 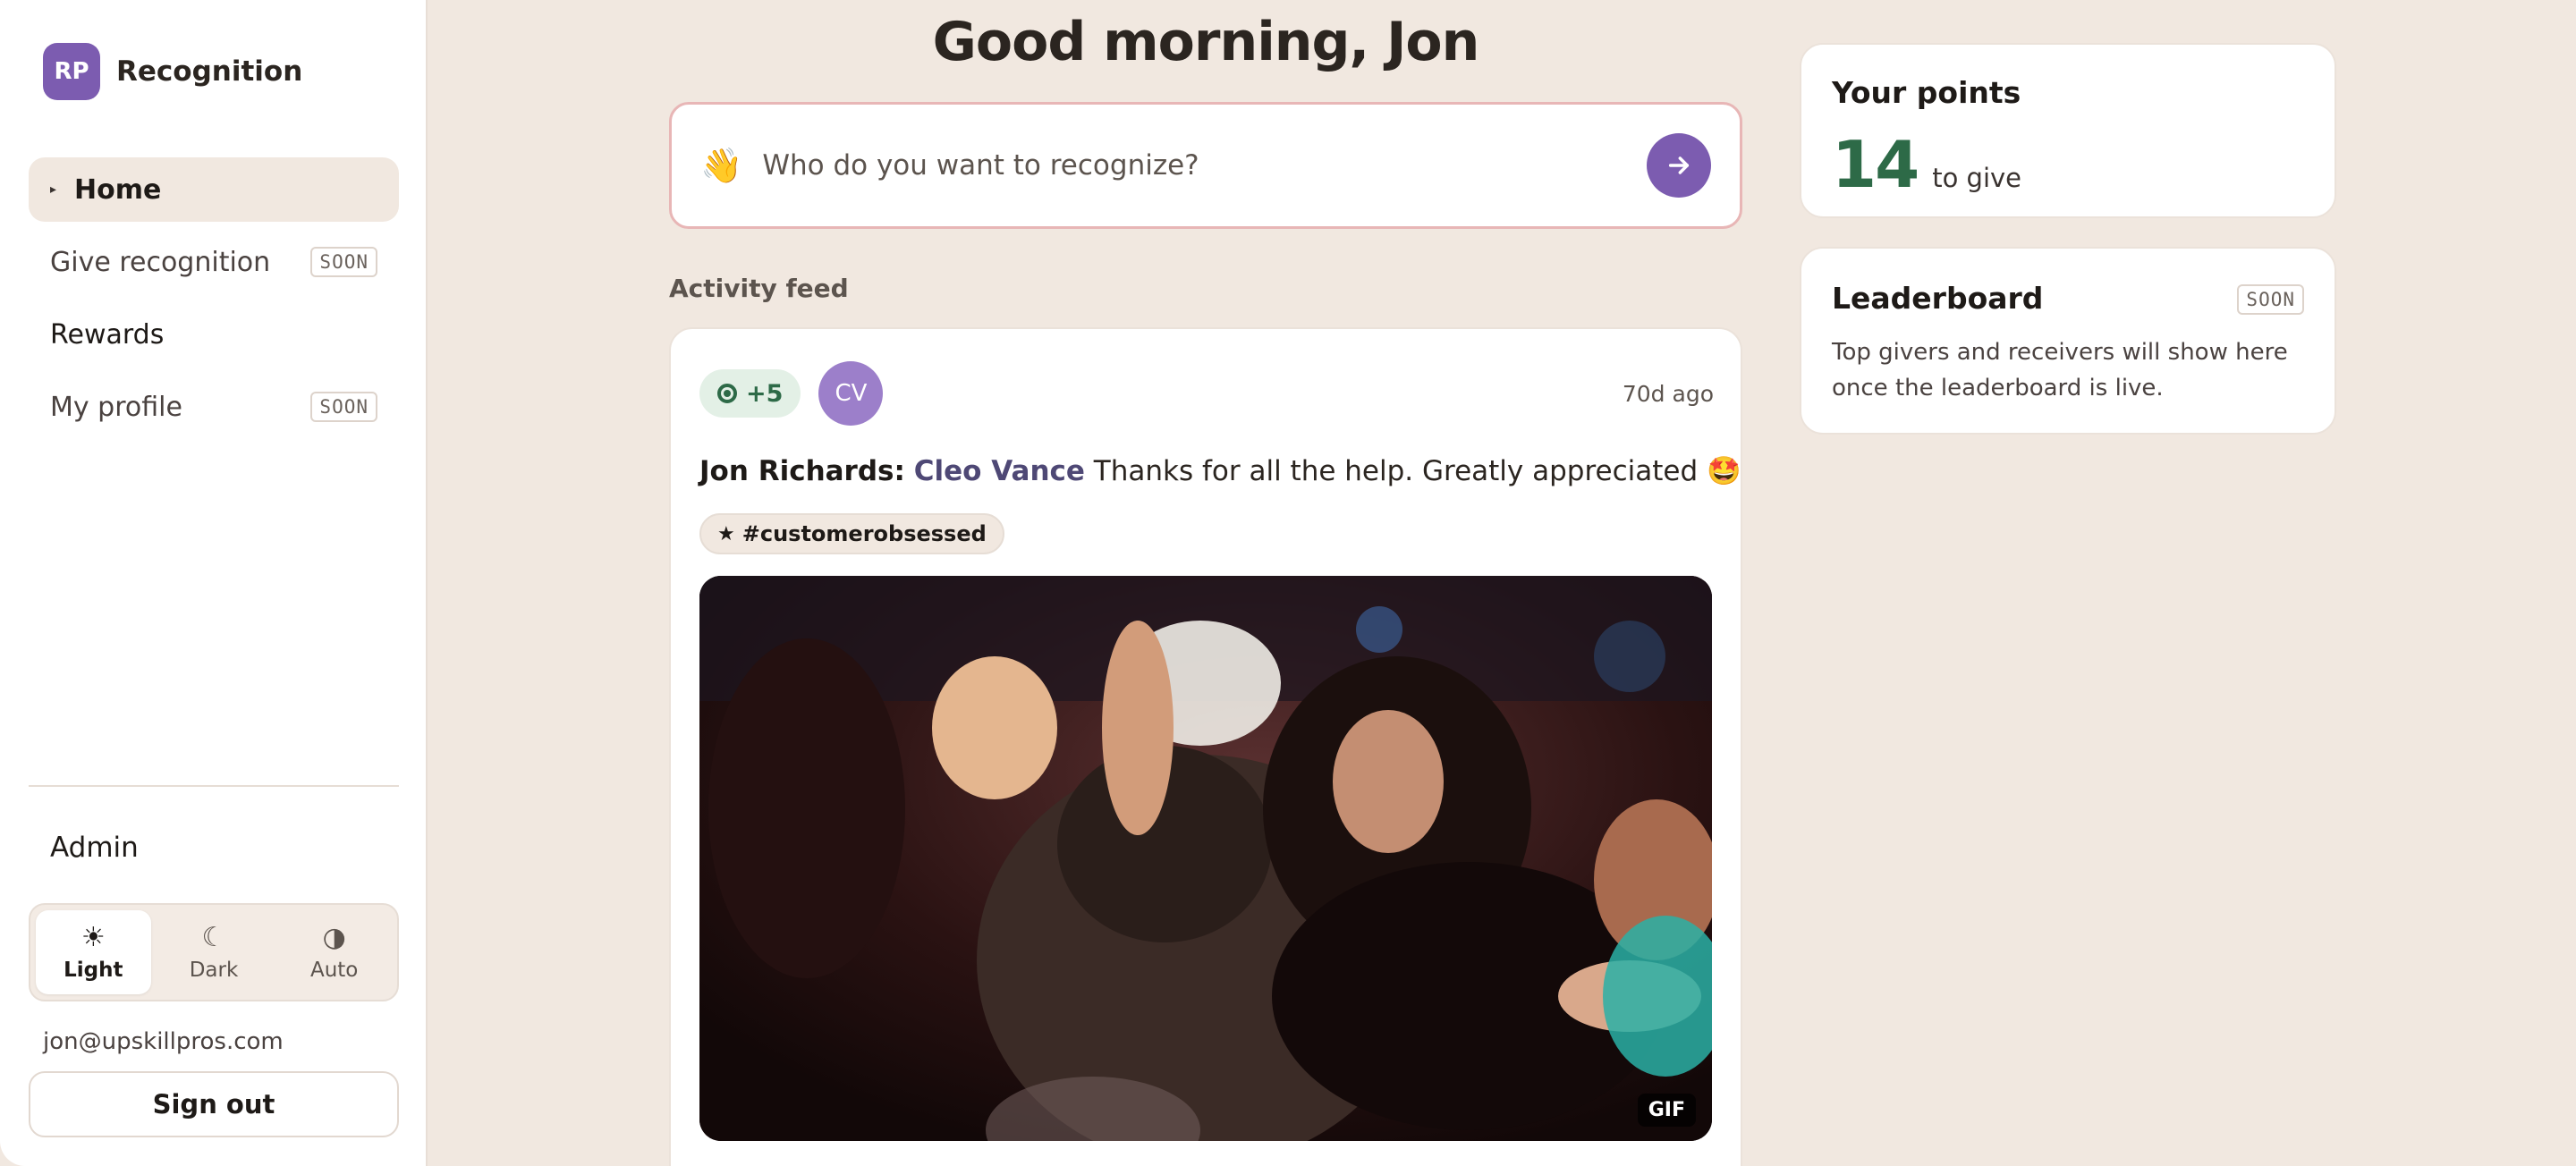 I want to click on half-circle-icon: ◑, so click(x=334, y=937).